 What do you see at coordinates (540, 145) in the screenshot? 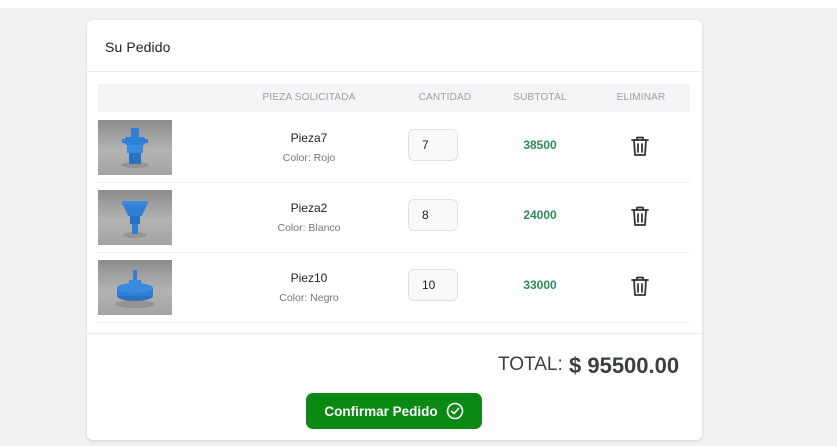
I see `item-subtotal: 38500` at bounding box center [540, 145].